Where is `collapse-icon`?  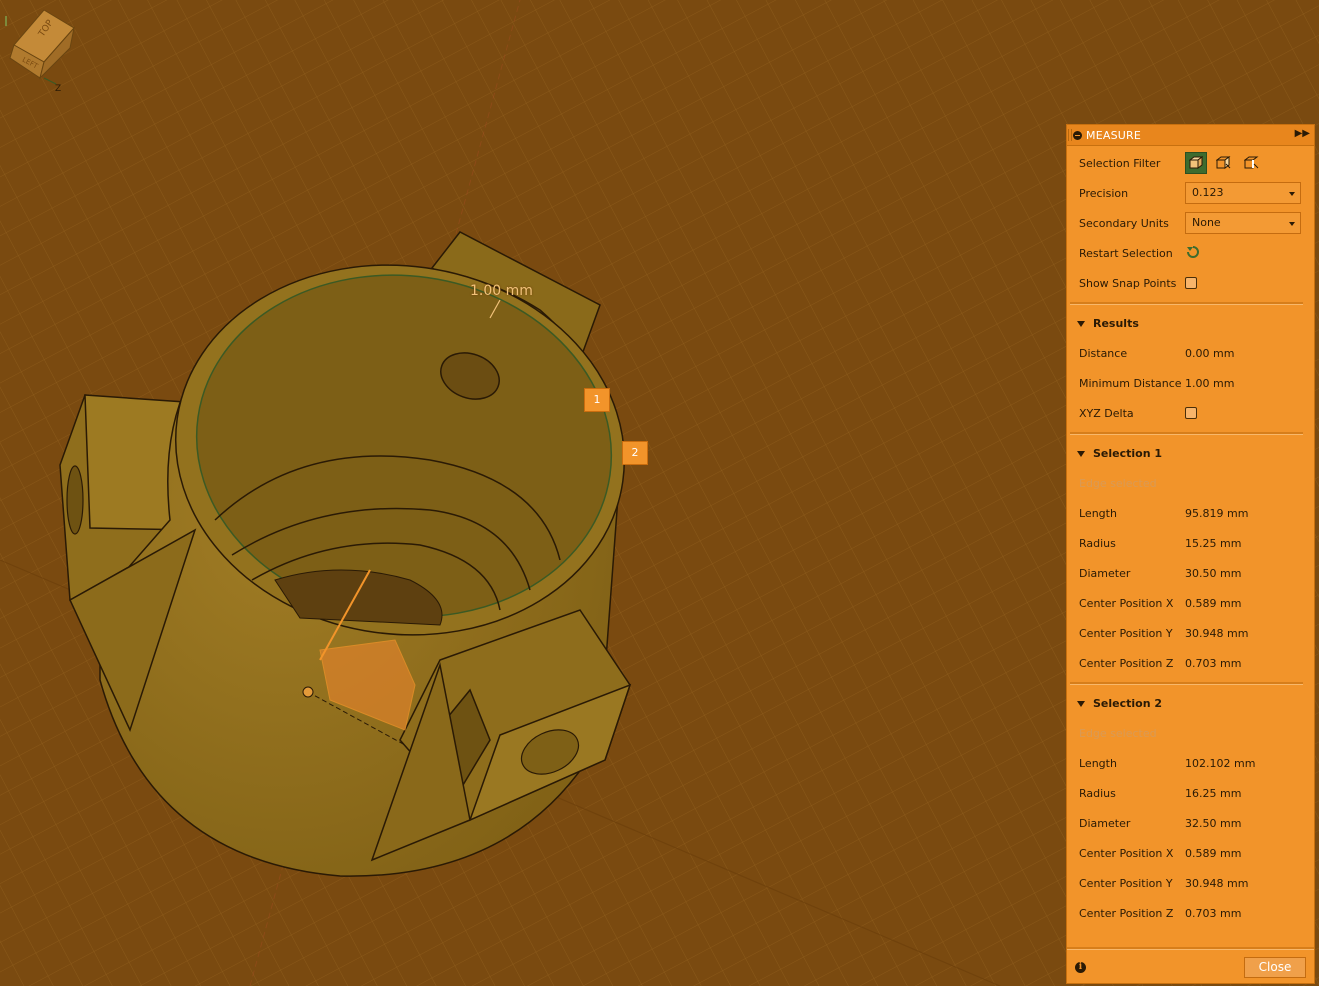 collapse-icon is located at coordinates (1077, 135).